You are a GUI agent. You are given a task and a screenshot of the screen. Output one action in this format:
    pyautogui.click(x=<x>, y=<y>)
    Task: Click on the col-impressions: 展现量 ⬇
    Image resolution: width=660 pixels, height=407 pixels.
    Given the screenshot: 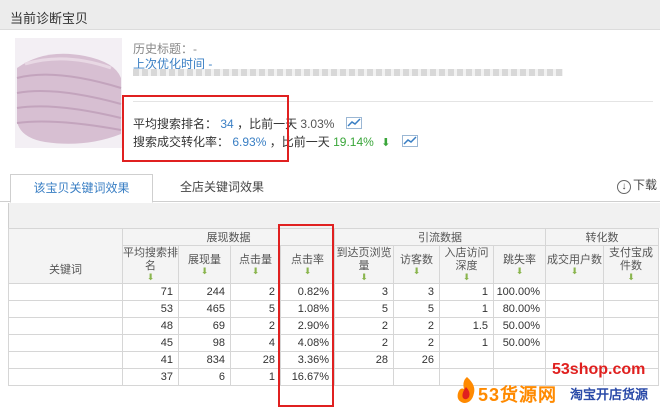 What is the action you would take?
    pyautogui.click(x=204, y=264)
    